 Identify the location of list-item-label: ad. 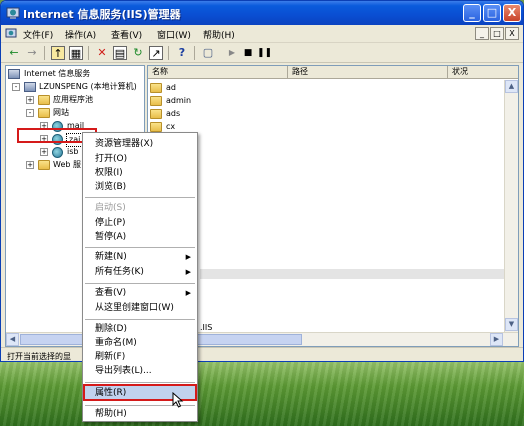
(171, 87).